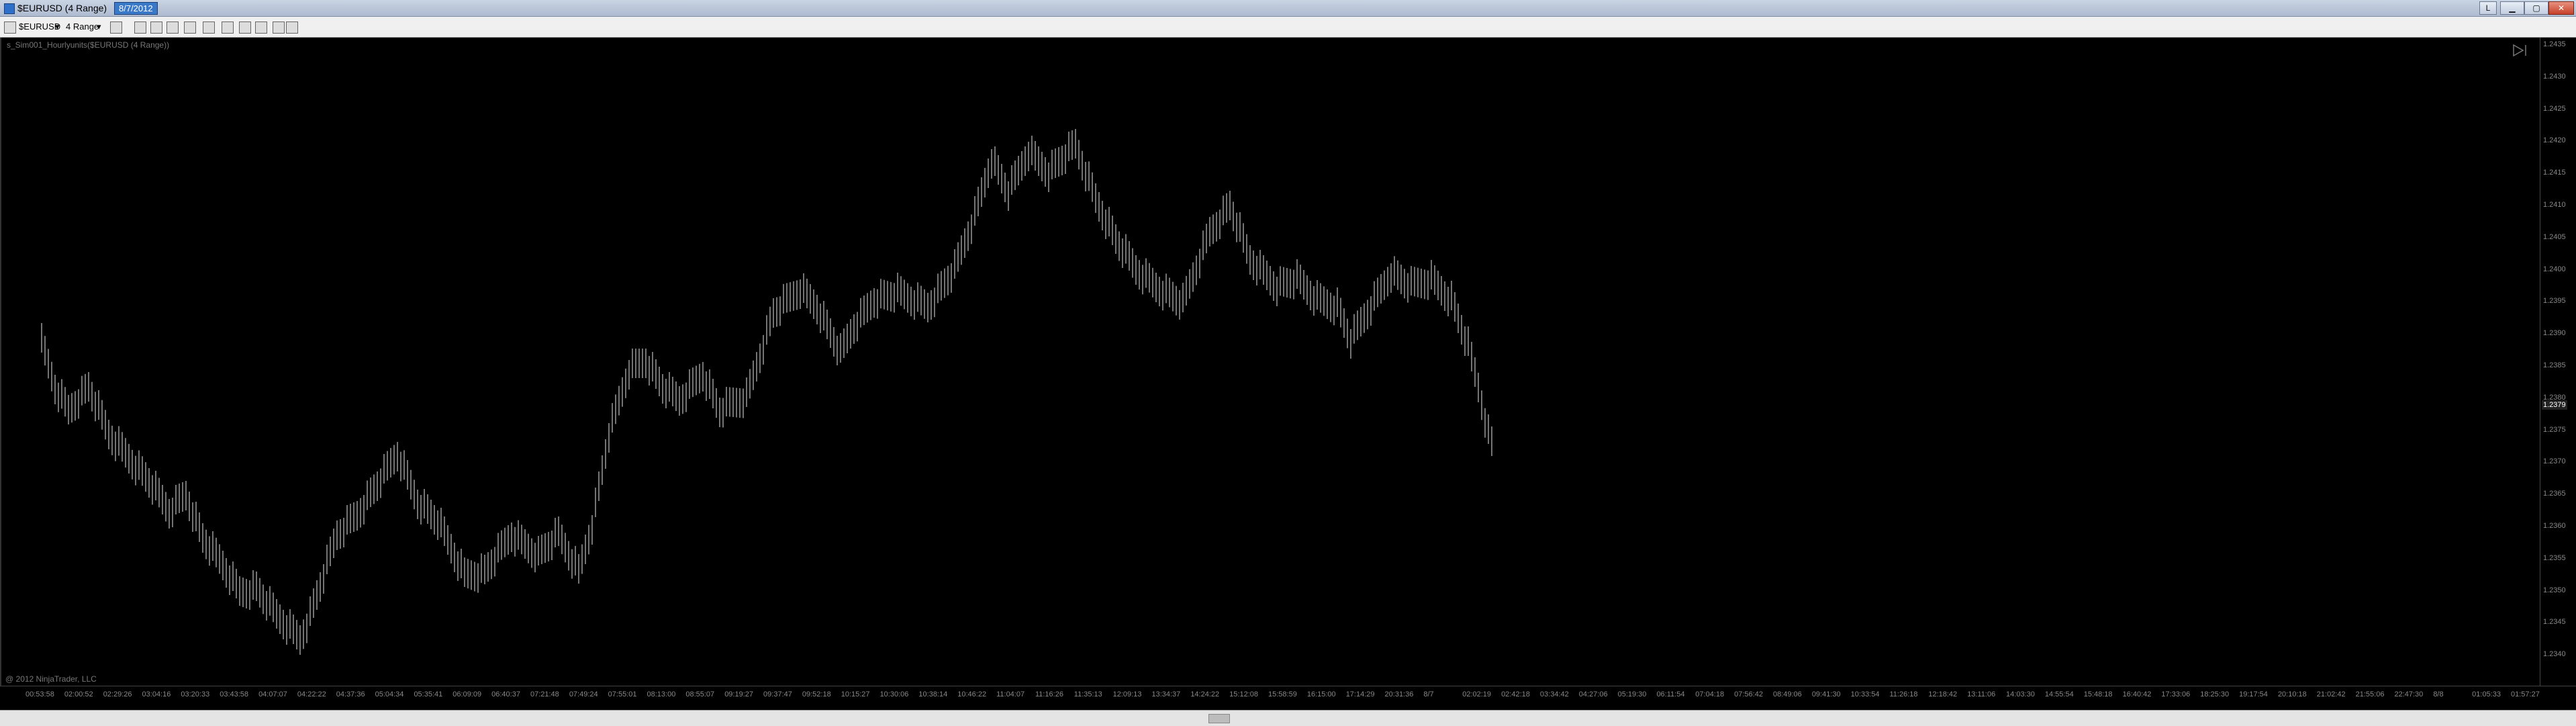 This screenshot has height=726, width=2576. What do you see at coordinates (1088, 694) in the screenshot?
I see `time-tick-label: 11:35:13` at bounding box center [1088, 694].